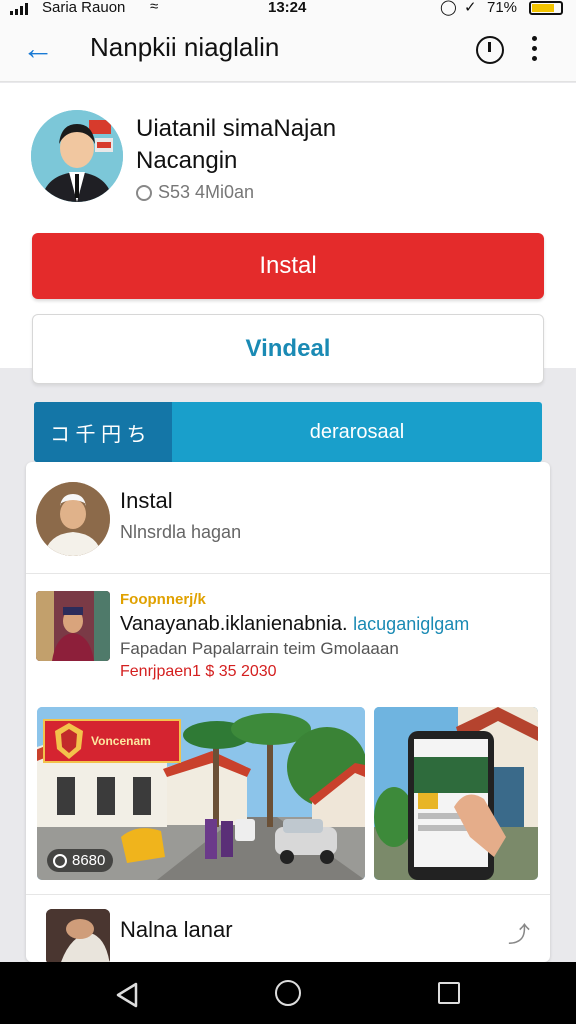 The height and width of the screenshot is (1024, 576). What do you see at coordinates (288, 518) in the screenshot?
I see `list-item-instal: Instal Nlnsrdla hagan` at bounding box center [288, 518].